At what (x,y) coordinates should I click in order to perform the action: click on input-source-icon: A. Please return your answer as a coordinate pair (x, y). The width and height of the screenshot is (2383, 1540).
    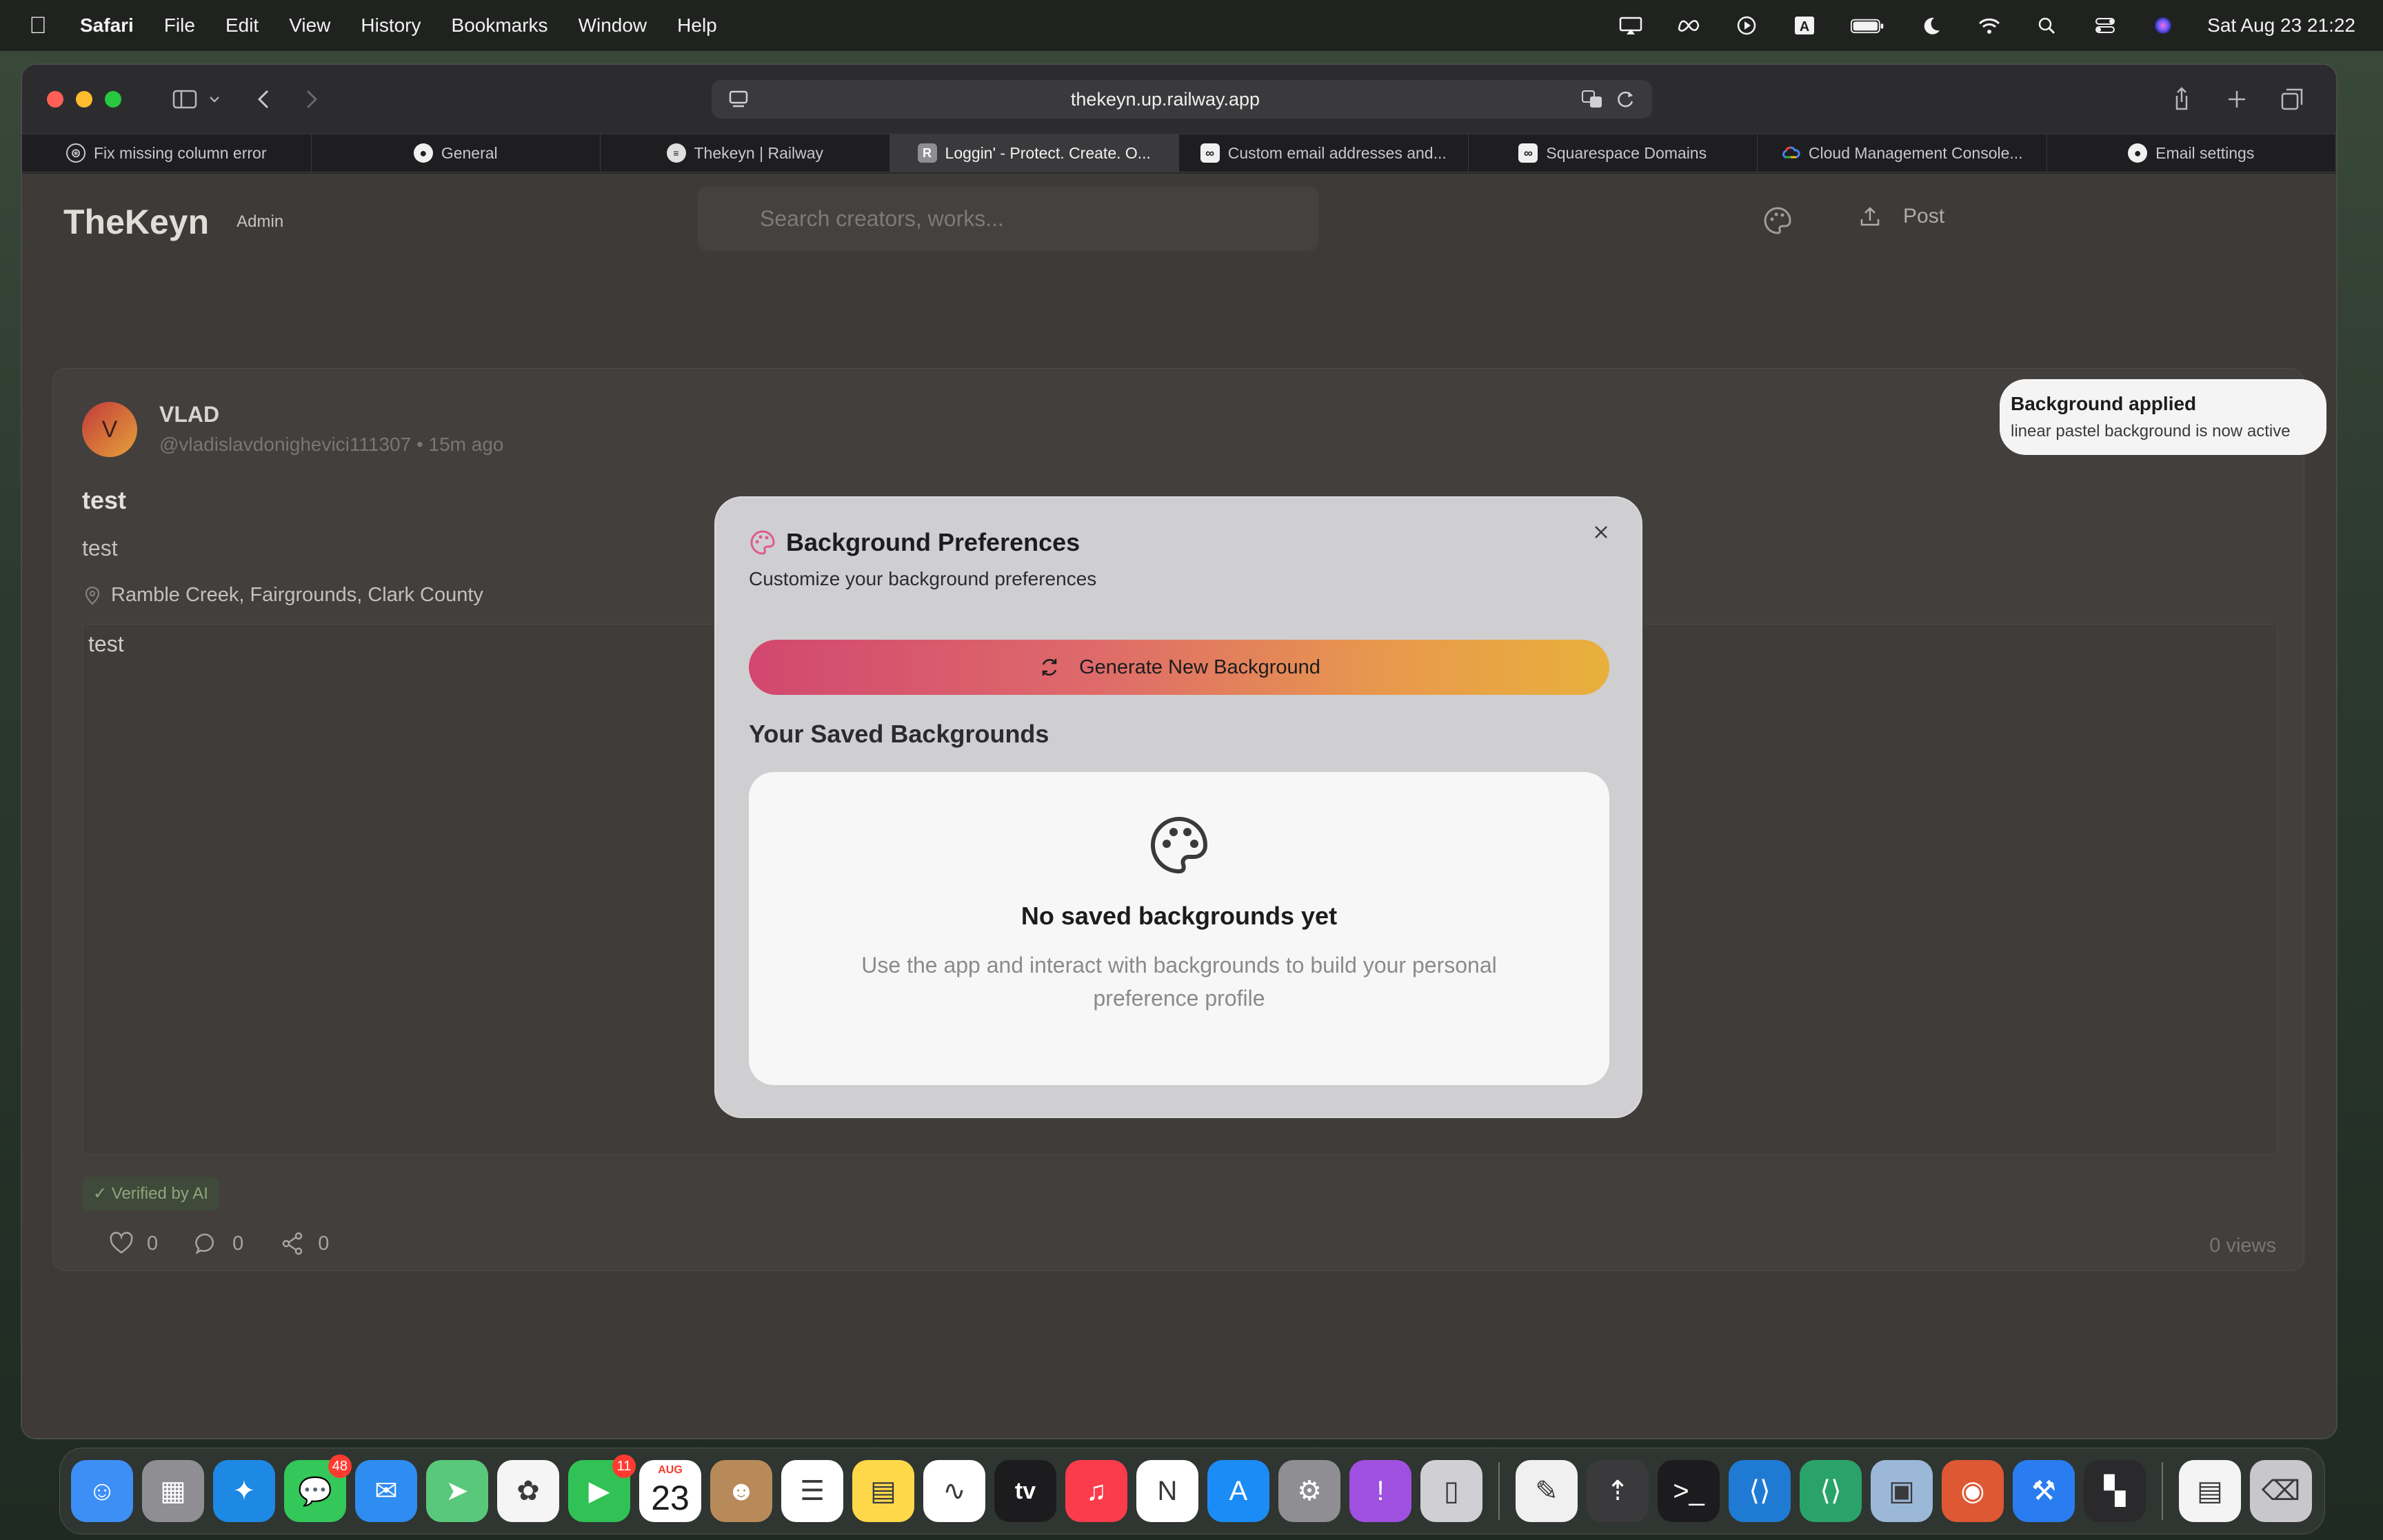
    Looking at the image, I should click on (1804, 26).